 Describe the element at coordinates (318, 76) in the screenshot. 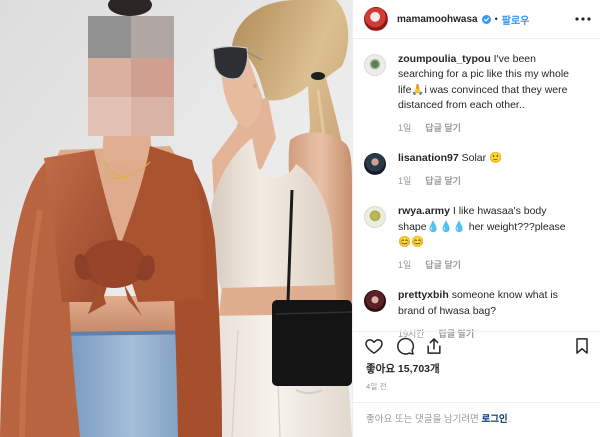

I see `hair-tie` at that location.